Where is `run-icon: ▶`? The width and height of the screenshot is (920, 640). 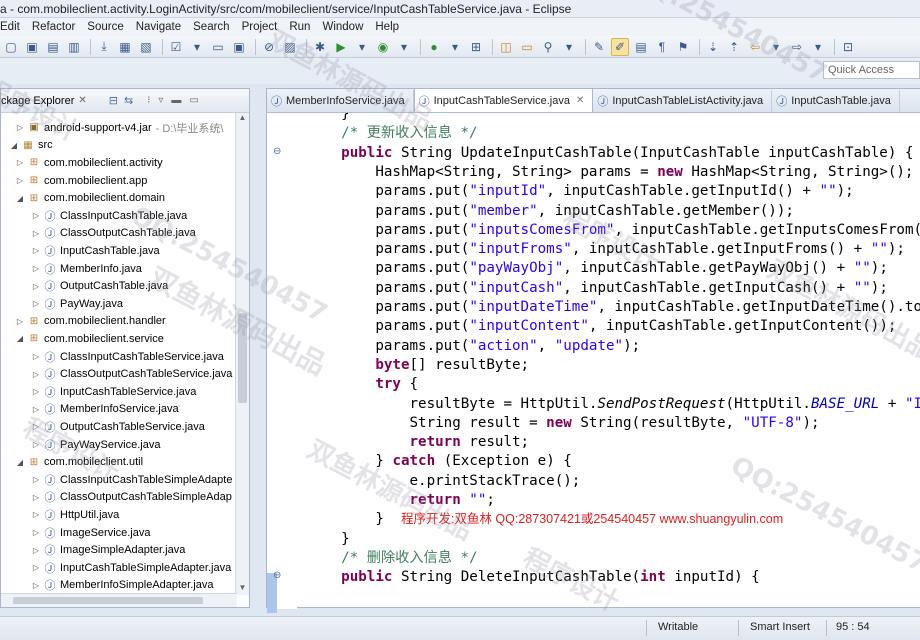 run-icon: ▶ is located at coordinates (341, 47).